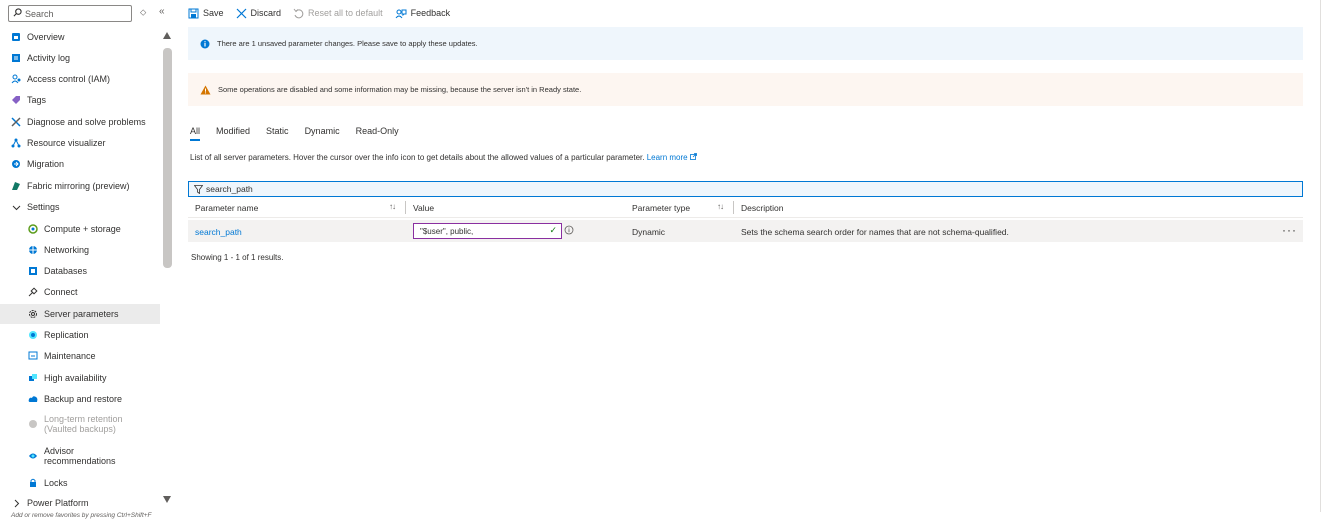 Image resolution: width=1325 pixels, height=522 pixels. I want to click on parameter-value: "$user", public,, so click(447, 231).